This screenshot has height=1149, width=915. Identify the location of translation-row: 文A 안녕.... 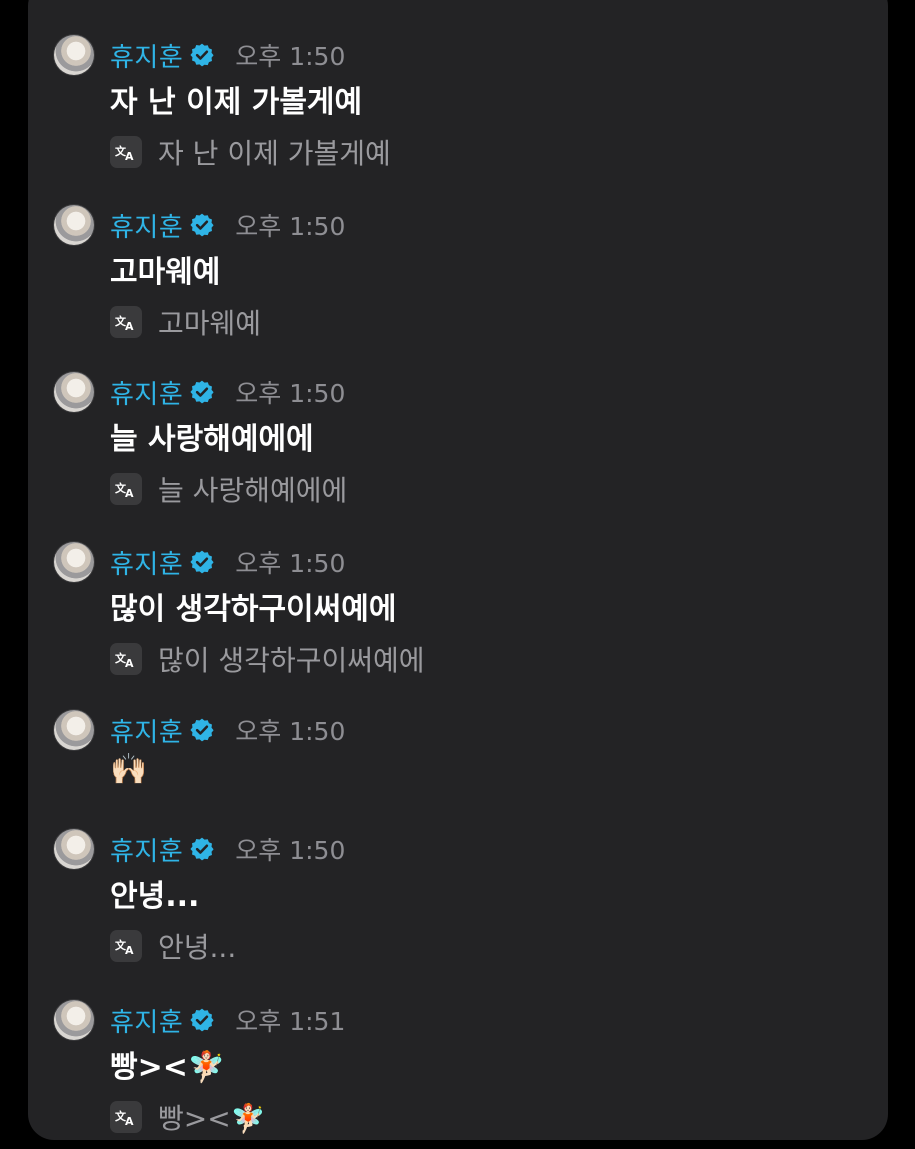
(173, 946).